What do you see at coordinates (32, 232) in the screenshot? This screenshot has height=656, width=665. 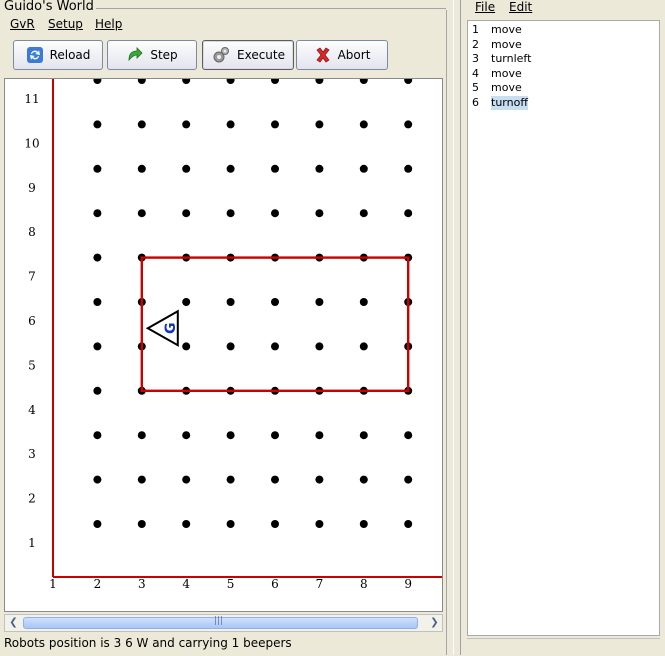 I see `y-axis-label: 8` at bounding box center [32, 232].